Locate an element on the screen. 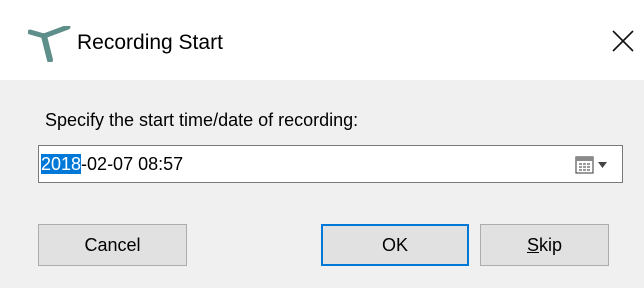 The image size is (644, 288). datetime-remainder: -02-07 08:57 is located at coordinates (132, 164).